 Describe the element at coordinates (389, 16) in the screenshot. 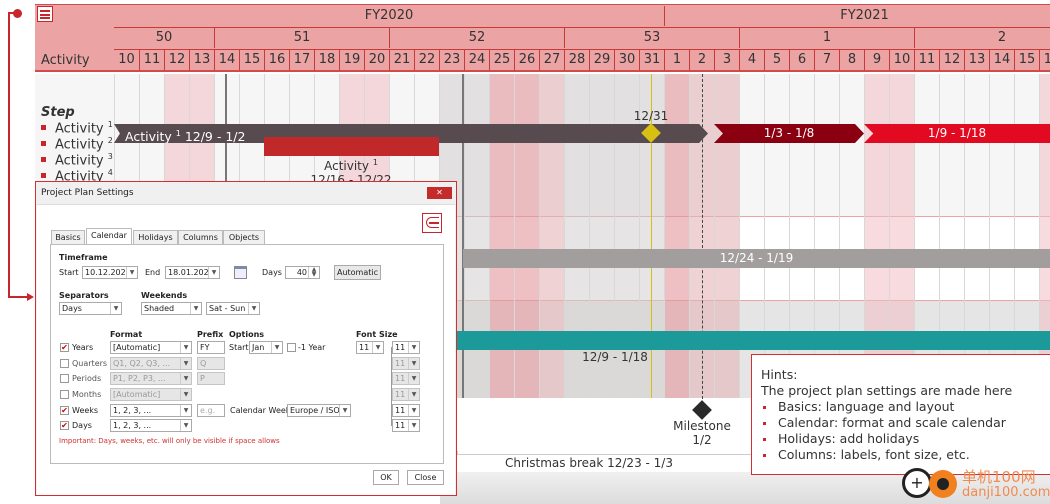

I see `fiscal-year-header: FY2020` at that location.